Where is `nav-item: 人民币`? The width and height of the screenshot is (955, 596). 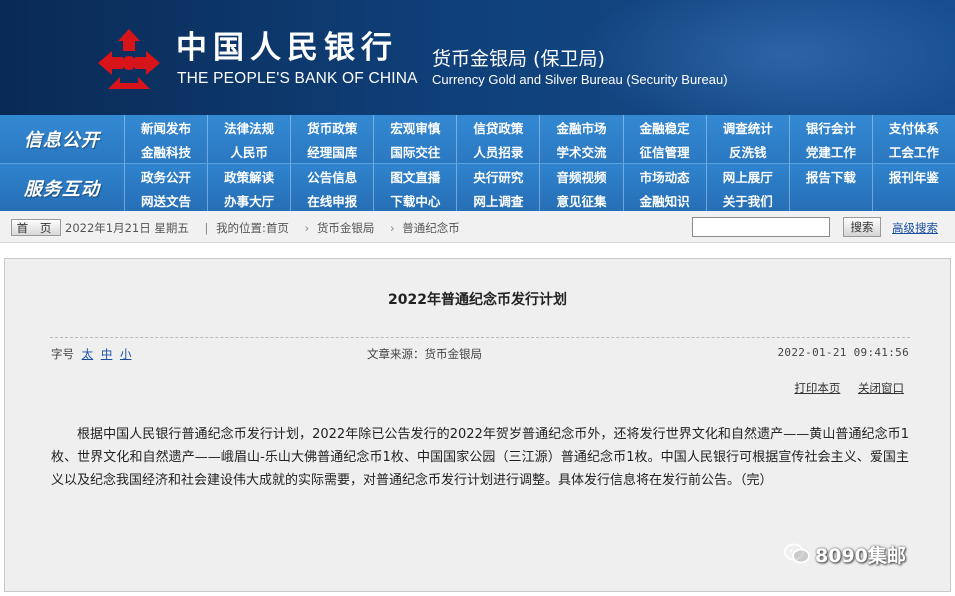 nav-item: 人民币 is located at coordinates (248, 151).